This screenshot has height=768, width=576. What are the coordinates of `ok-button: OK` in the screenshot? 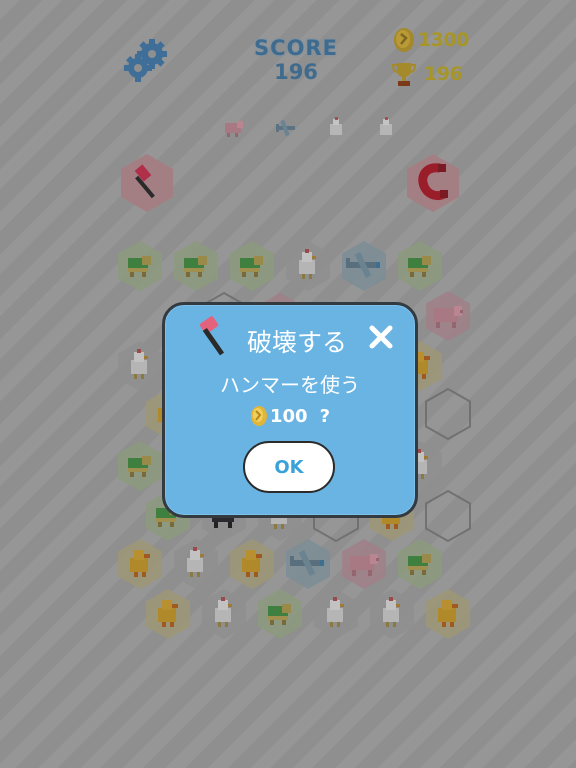 It's located at (289, 467).